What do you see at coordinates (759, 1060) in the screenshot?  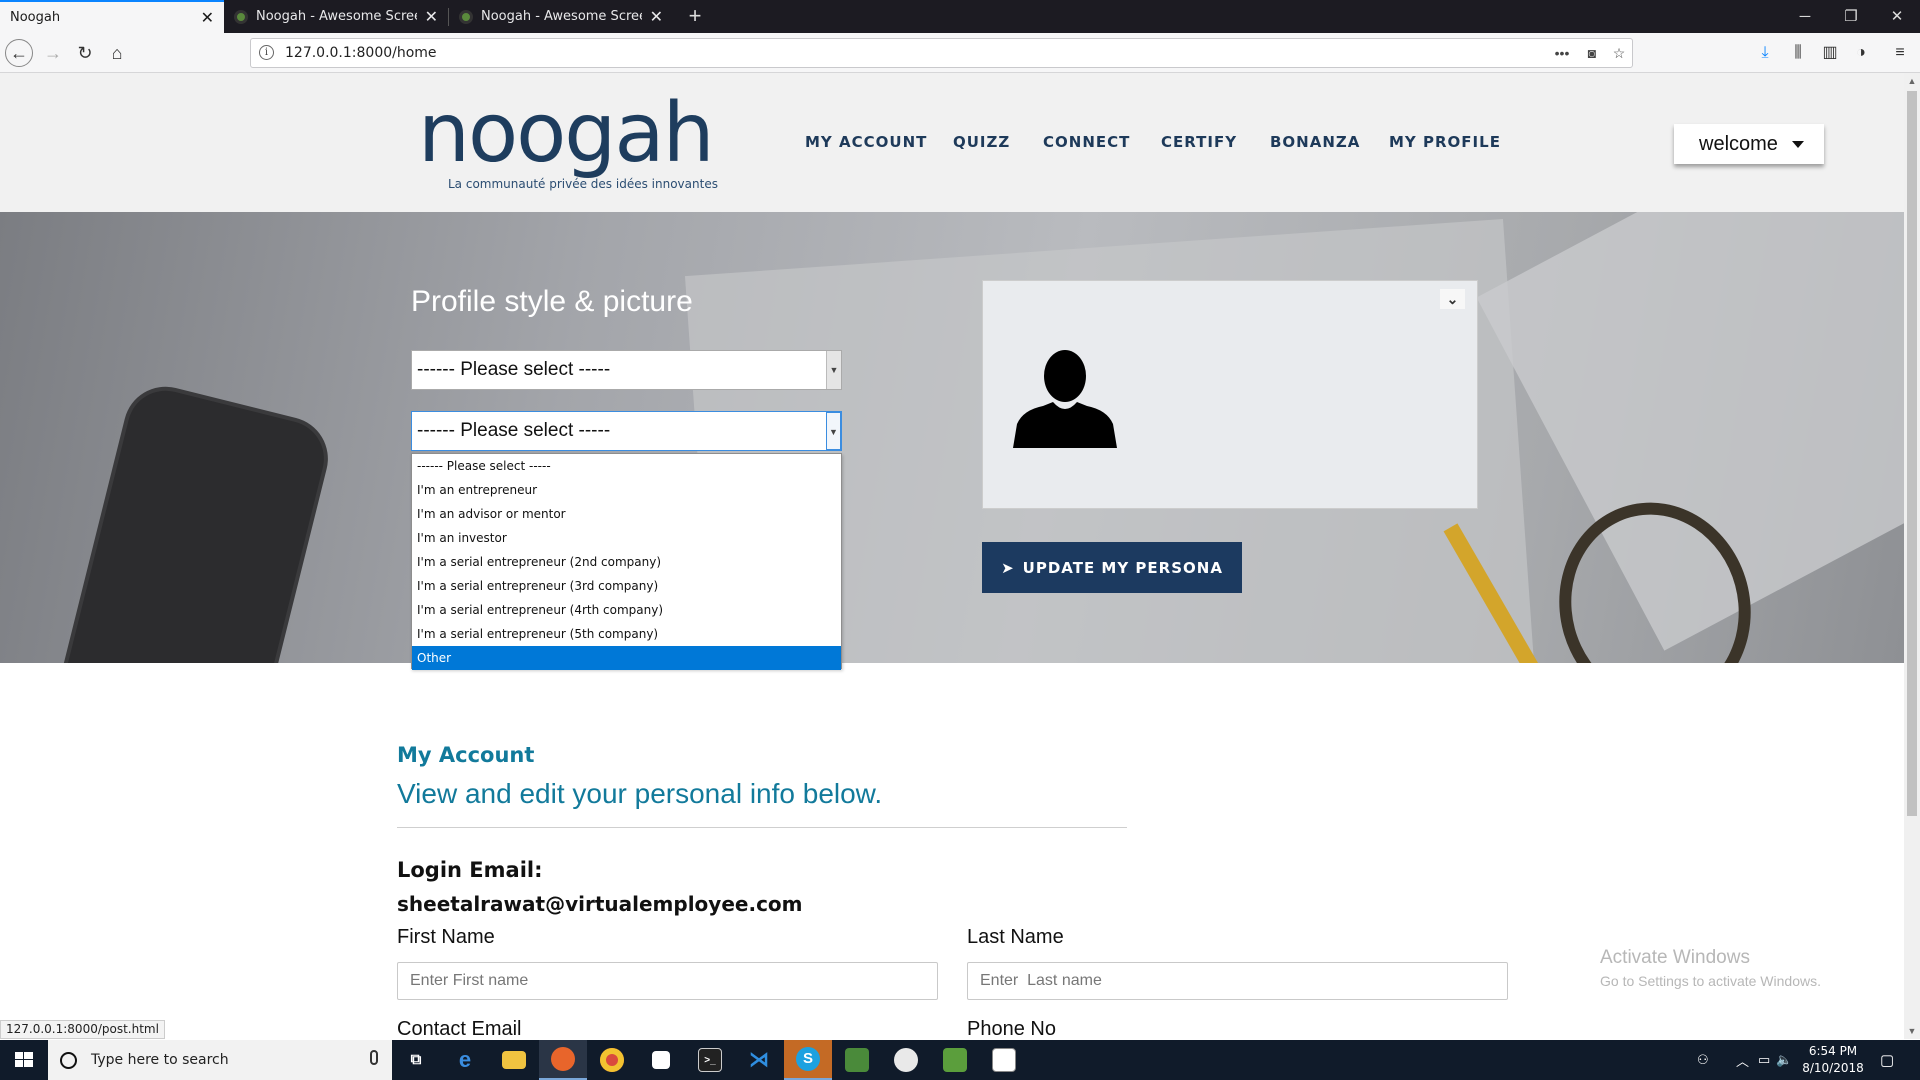 I see `vscode-icon: ⋊` at bounding box center [759, 1060].